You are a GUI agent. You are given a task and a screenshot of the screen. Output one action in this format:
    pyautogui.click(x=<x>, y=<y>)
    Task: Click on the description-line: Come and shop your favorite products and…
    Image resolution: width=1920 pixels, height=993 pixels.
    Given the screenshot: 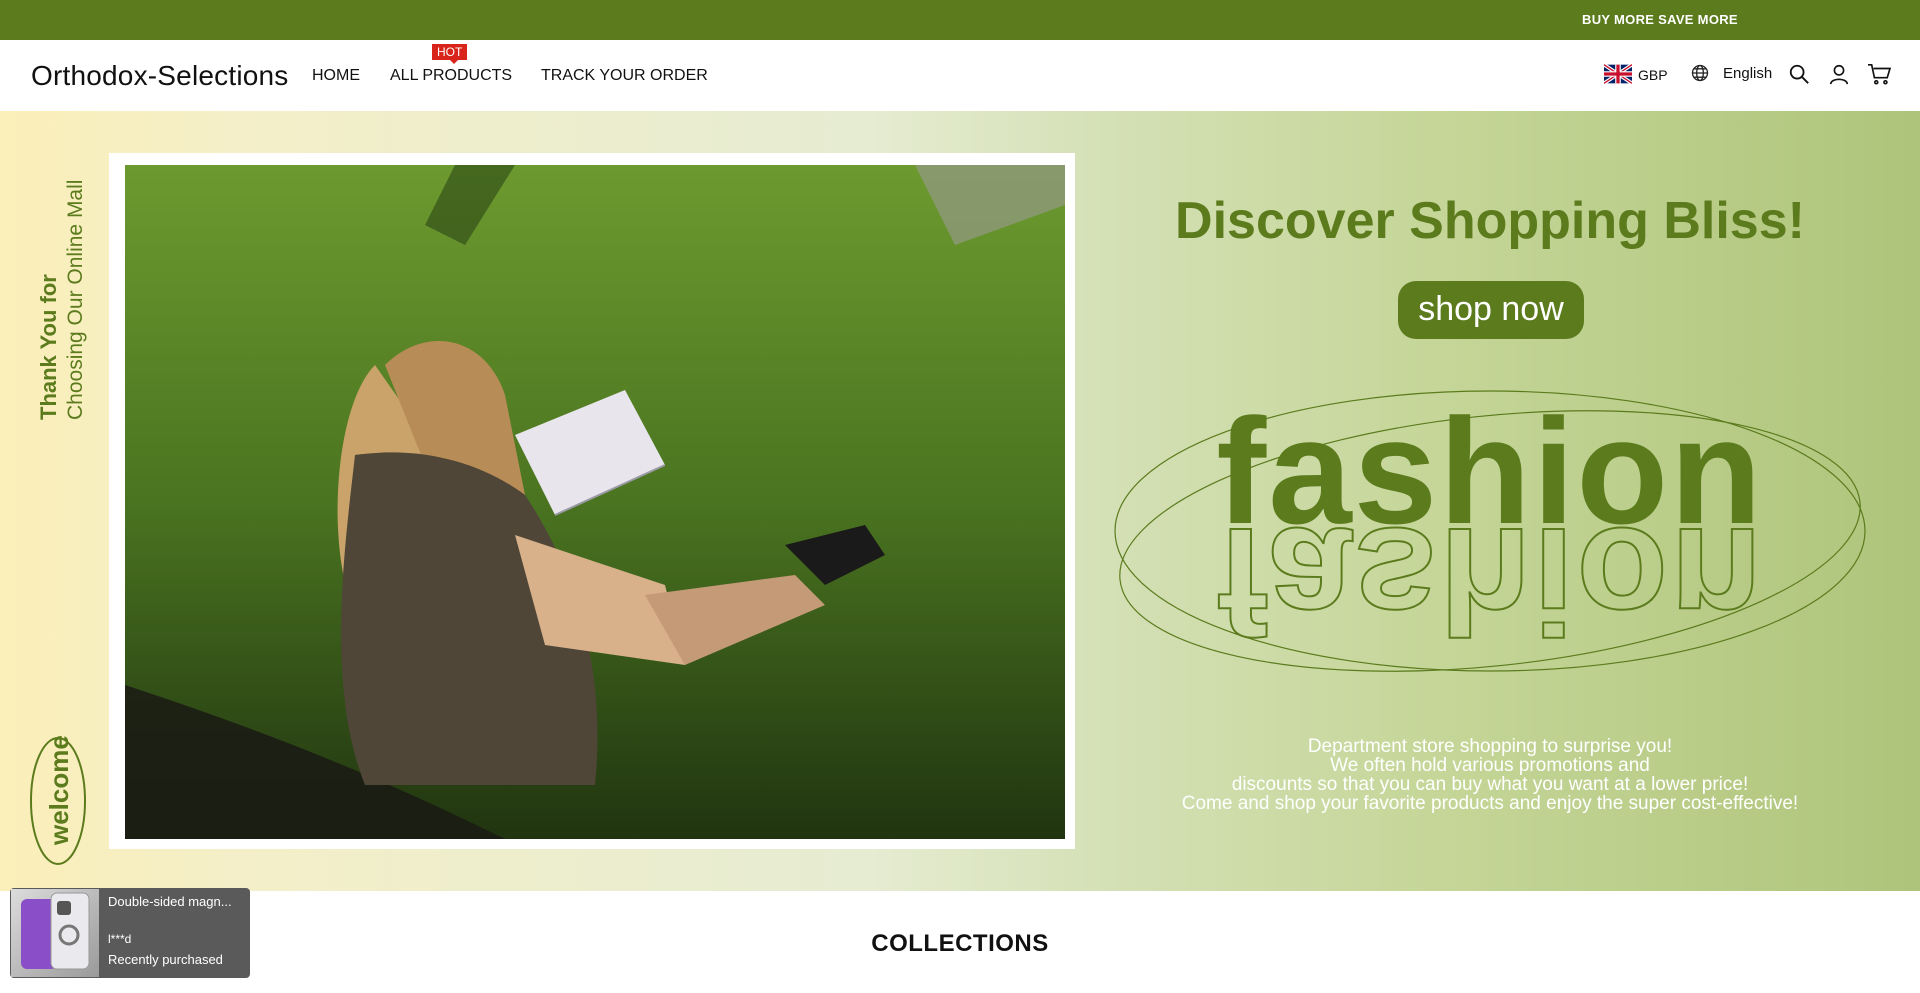 What is the action you would take?
    pyautogui.click(x=1490, y=803)
    